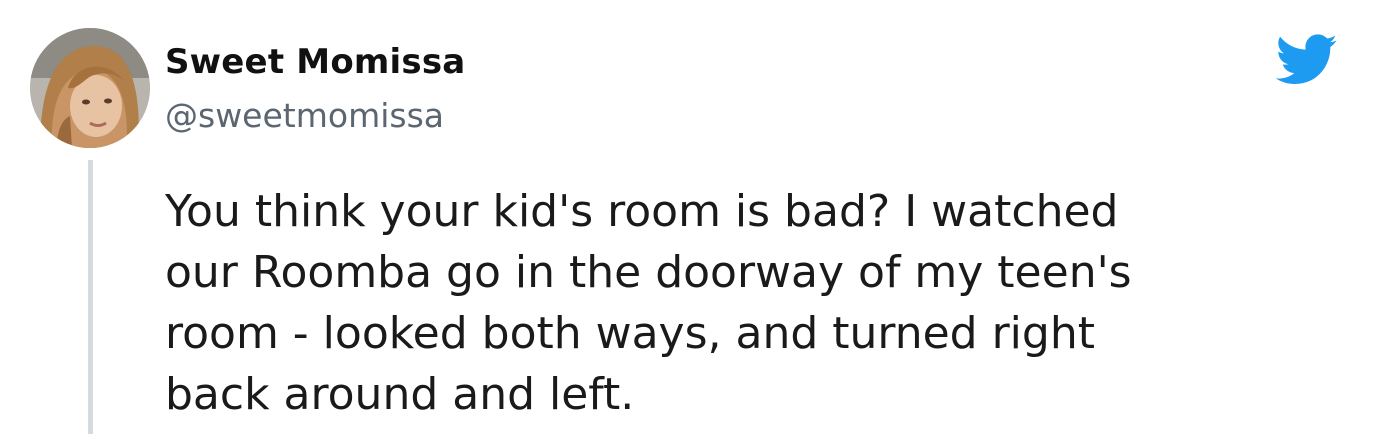 The image size is (1378, 434). I want to click on profile-photo-icon, so click(90, 88).